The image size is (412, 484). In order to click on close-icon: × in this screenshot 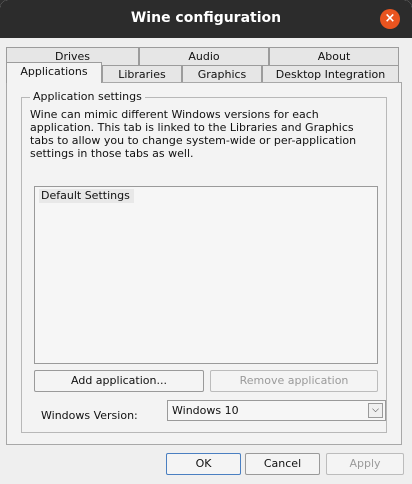, I will do `click(390, 18)`.